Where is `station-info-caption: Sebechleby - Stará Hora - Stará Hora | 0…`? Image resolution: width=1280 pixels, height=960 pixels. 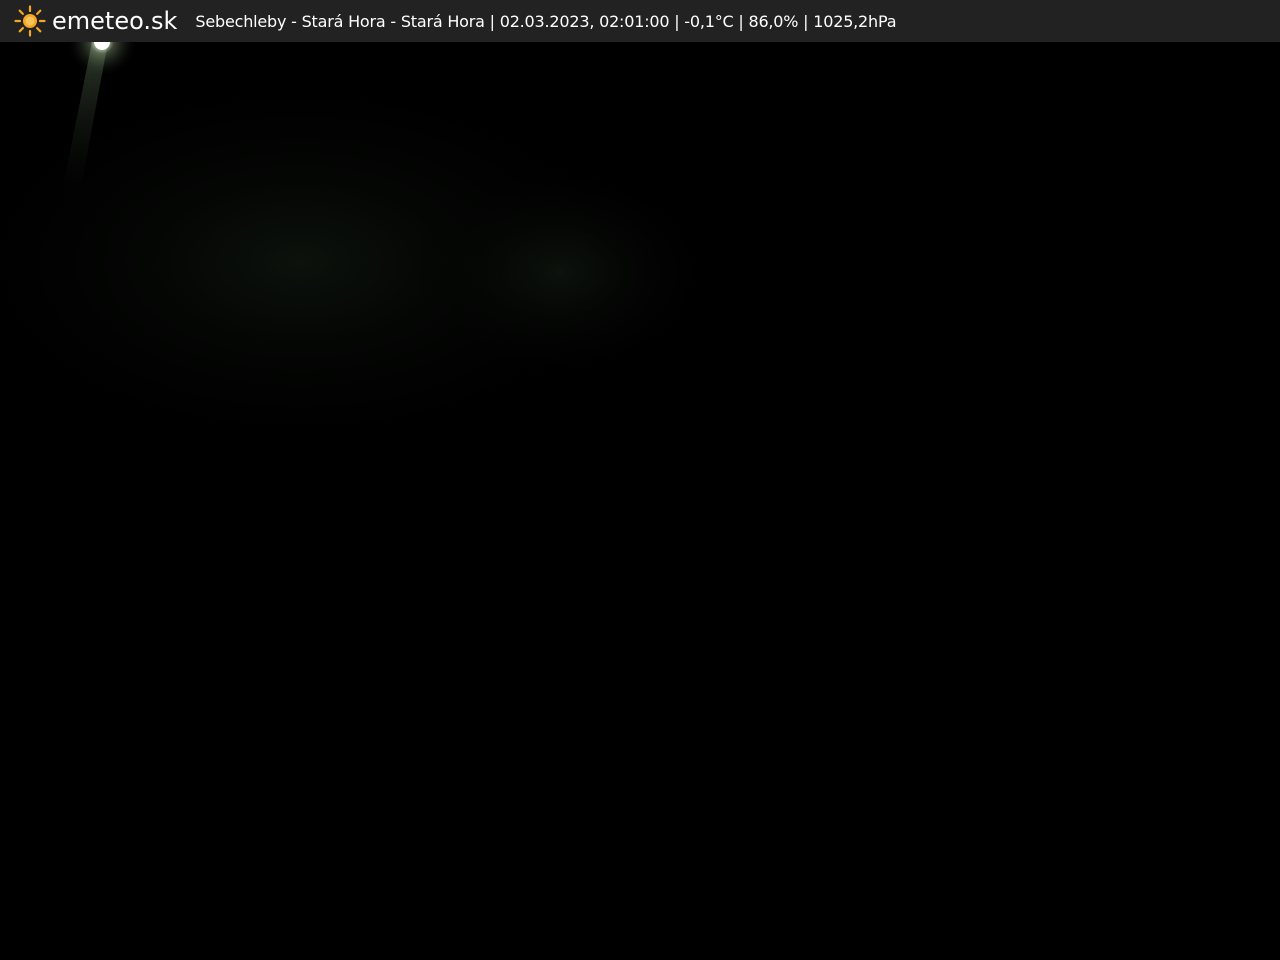
station-info-caption: Sebechleby - Stará Hora - Stará Hora | 0… is located at coordinates (546, 21).